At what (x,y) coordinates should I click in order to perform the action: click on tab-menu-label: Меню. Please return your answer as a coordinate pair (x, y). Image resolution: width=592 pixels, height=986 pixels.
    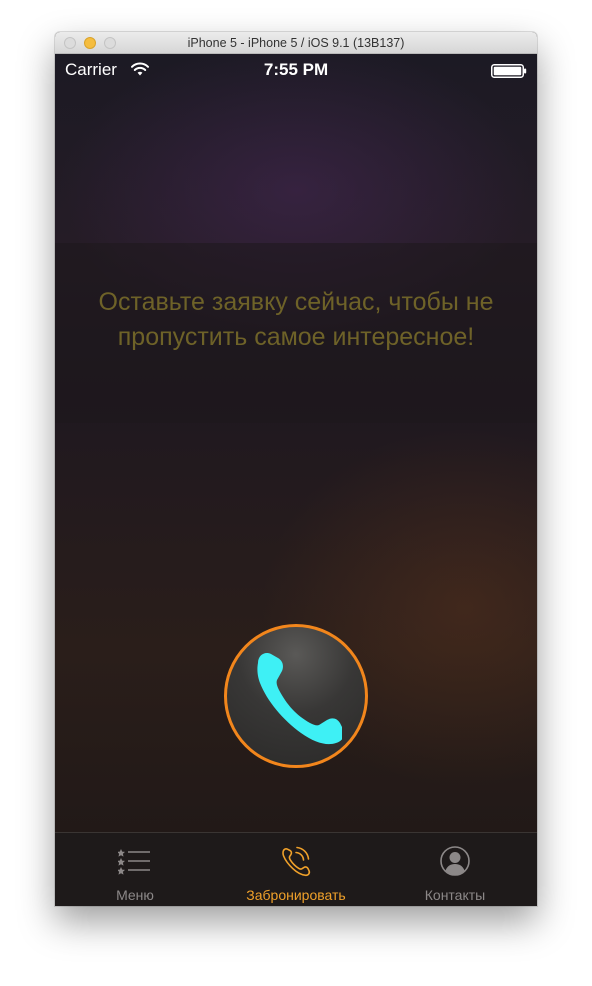
    Looking at the image, I should click on (135, 895).